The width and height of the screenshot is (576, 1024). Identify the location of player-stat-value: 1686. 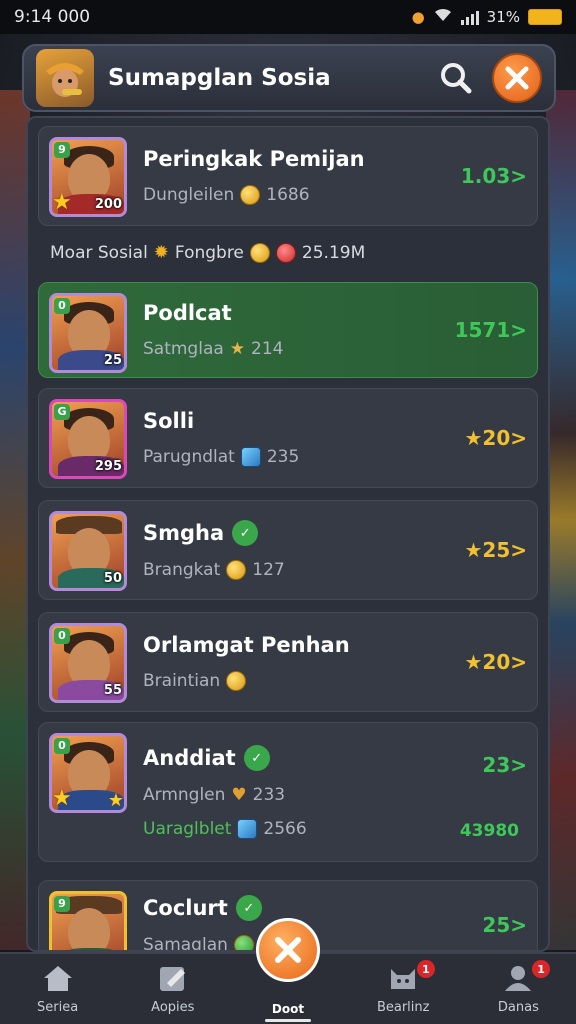
(288, 195).